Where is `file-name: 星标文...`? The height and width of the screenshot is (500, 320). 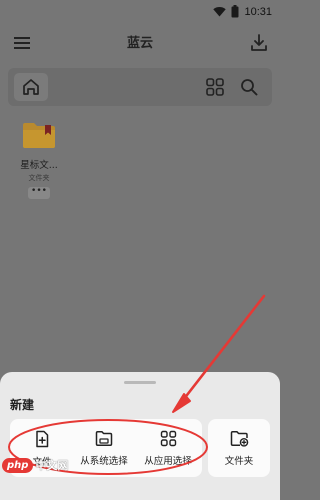
file-name: 星标文... is located at coordinates (39, 165).